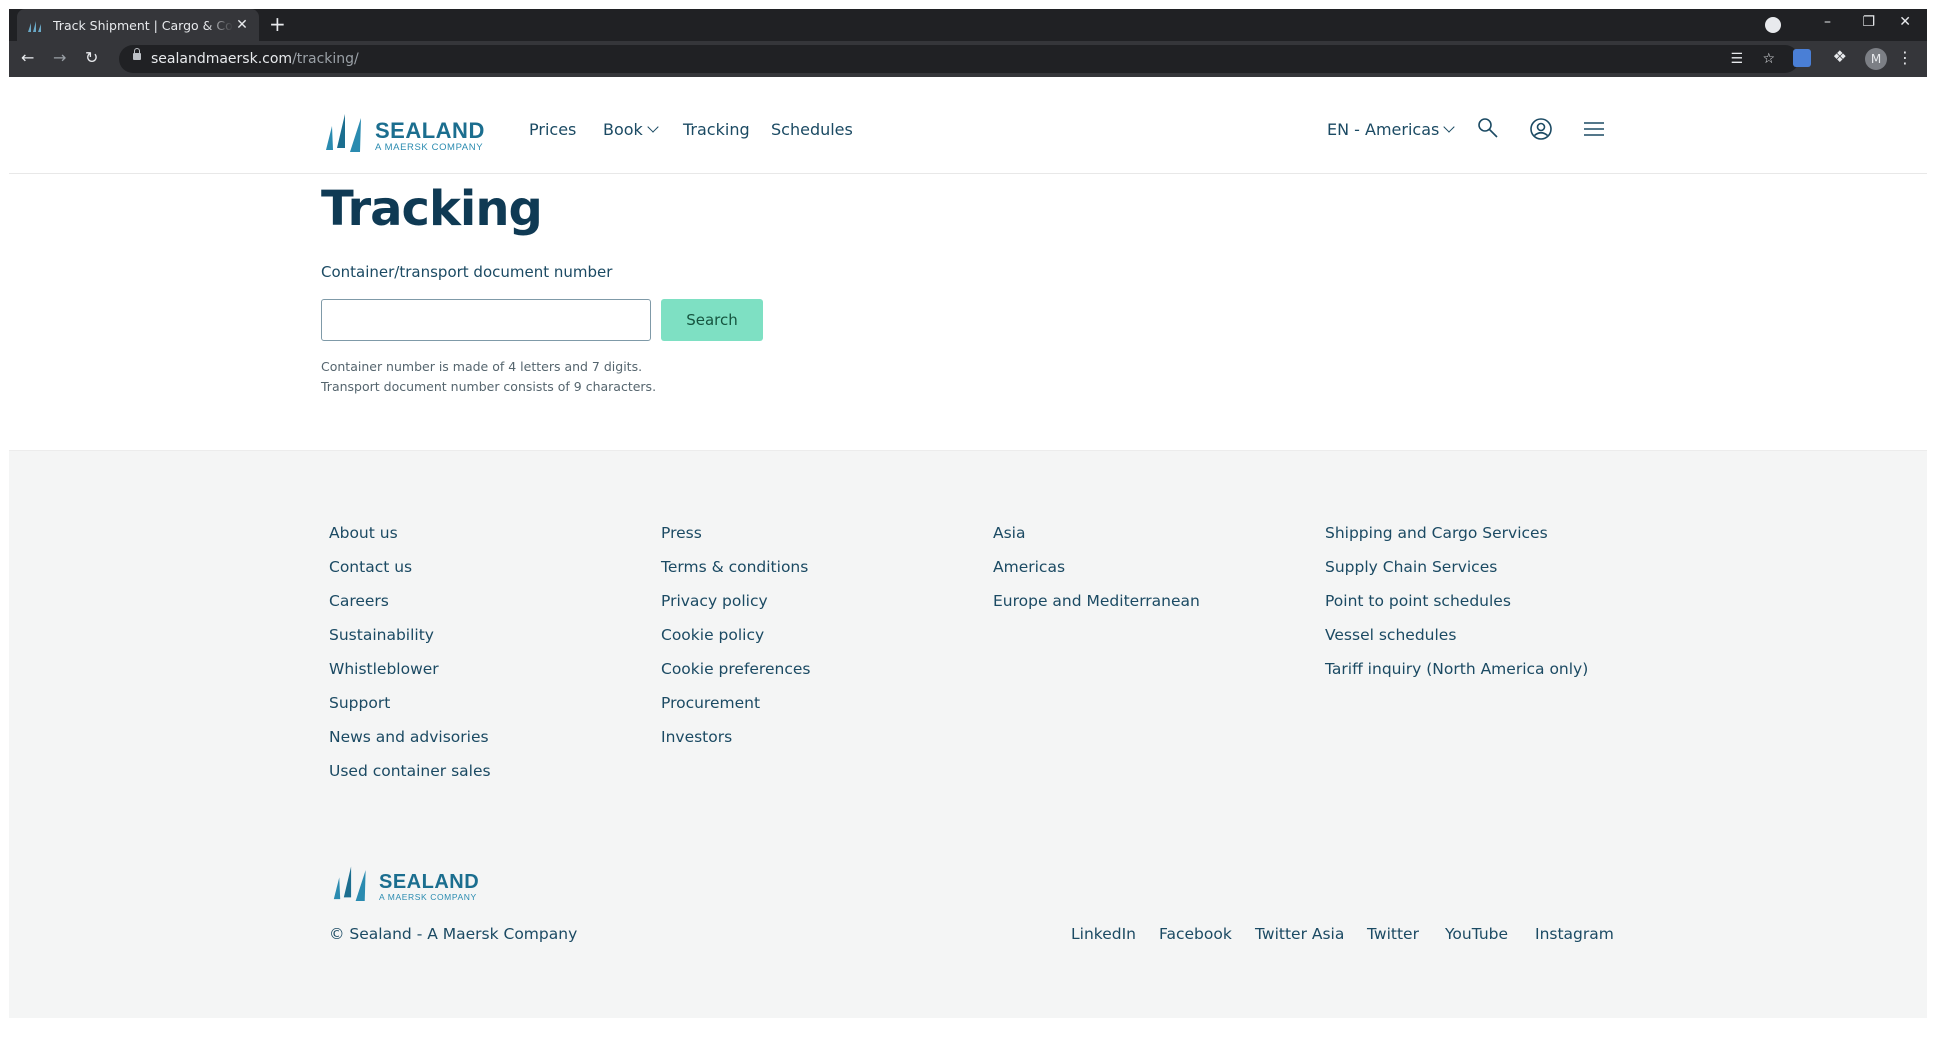 The image size is (1936, 1056). Describe the element at coordinates (410, 540) in the screenshot. I see `footer-link: About us` at that location.